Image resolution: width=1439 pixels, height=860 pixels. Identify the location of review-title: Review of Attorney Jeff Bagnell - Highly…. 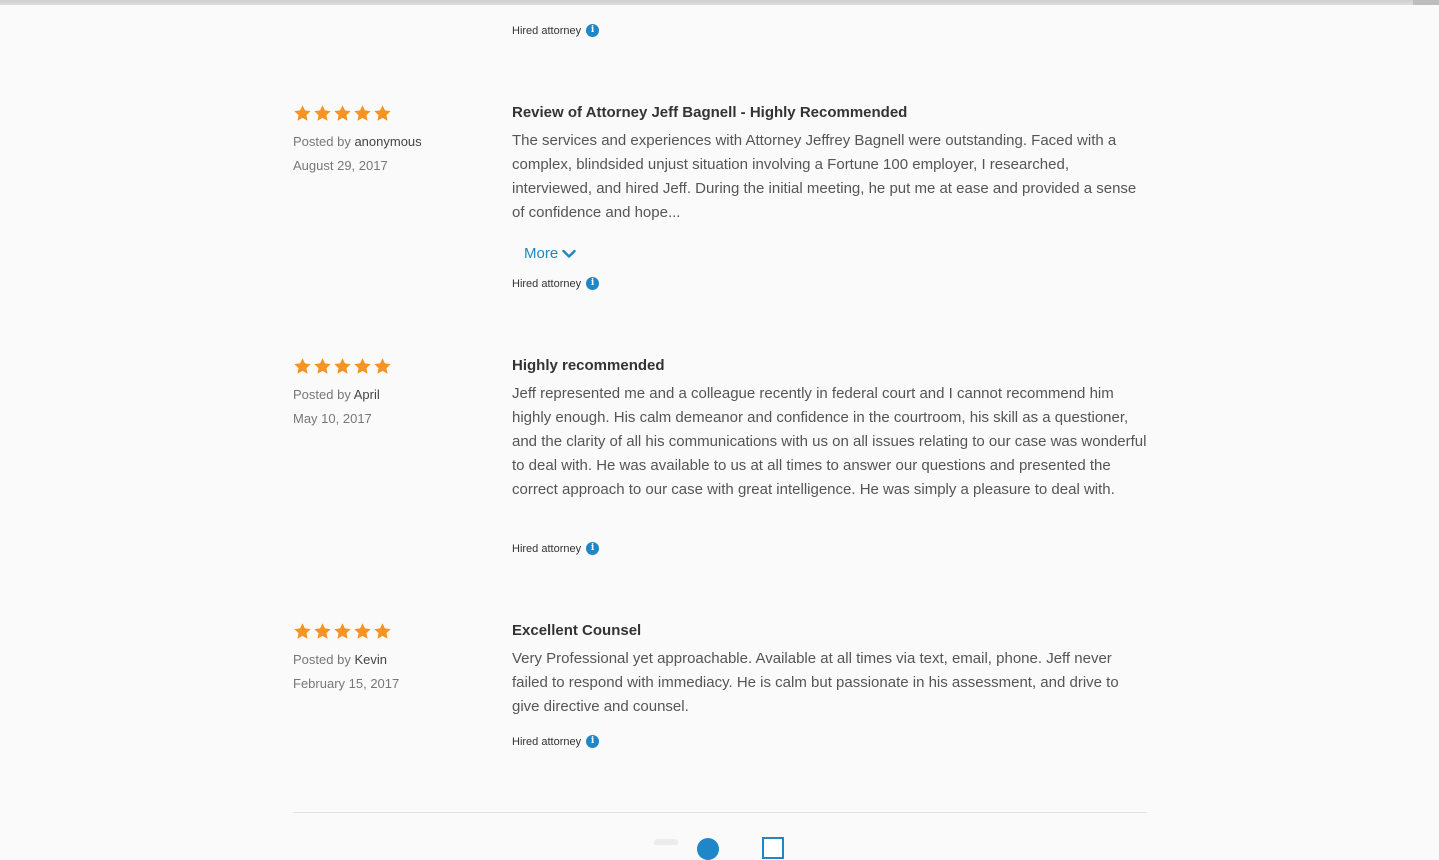
(710, 112).